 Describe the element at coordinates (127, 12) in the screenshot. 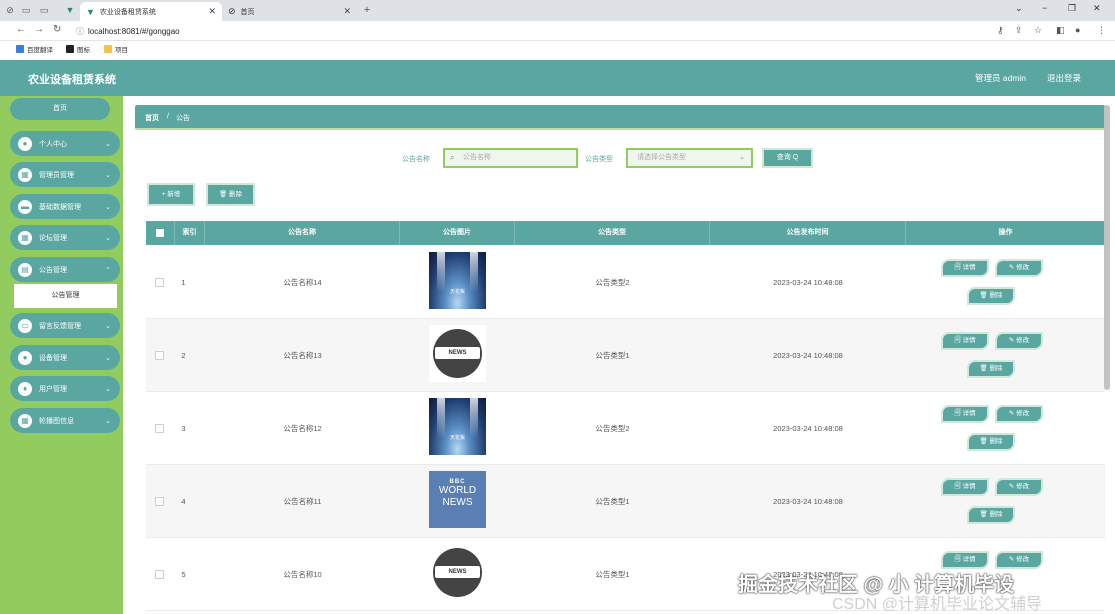

I see `tab-title: 农业设备租赁系统` at that location.